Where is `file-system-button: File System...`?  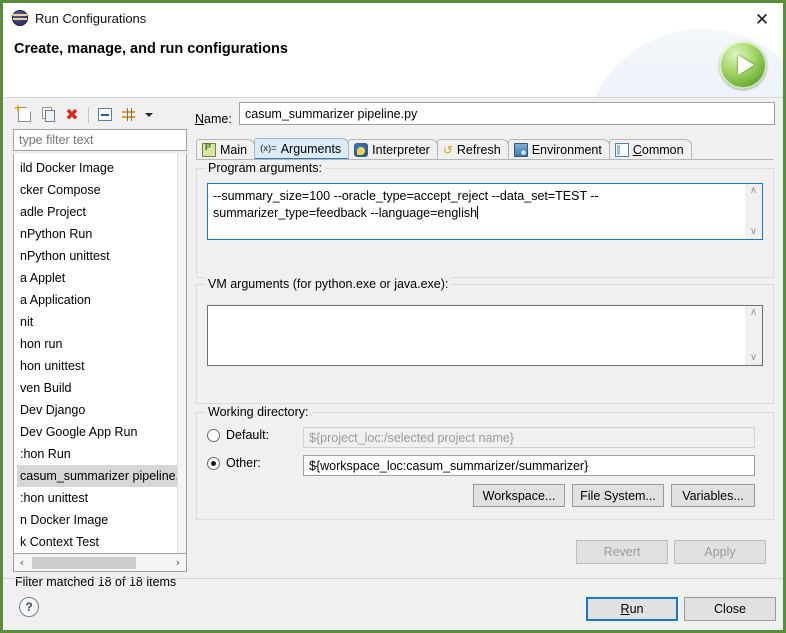
file-system-button: File System... is located at coordinates (618, 495).